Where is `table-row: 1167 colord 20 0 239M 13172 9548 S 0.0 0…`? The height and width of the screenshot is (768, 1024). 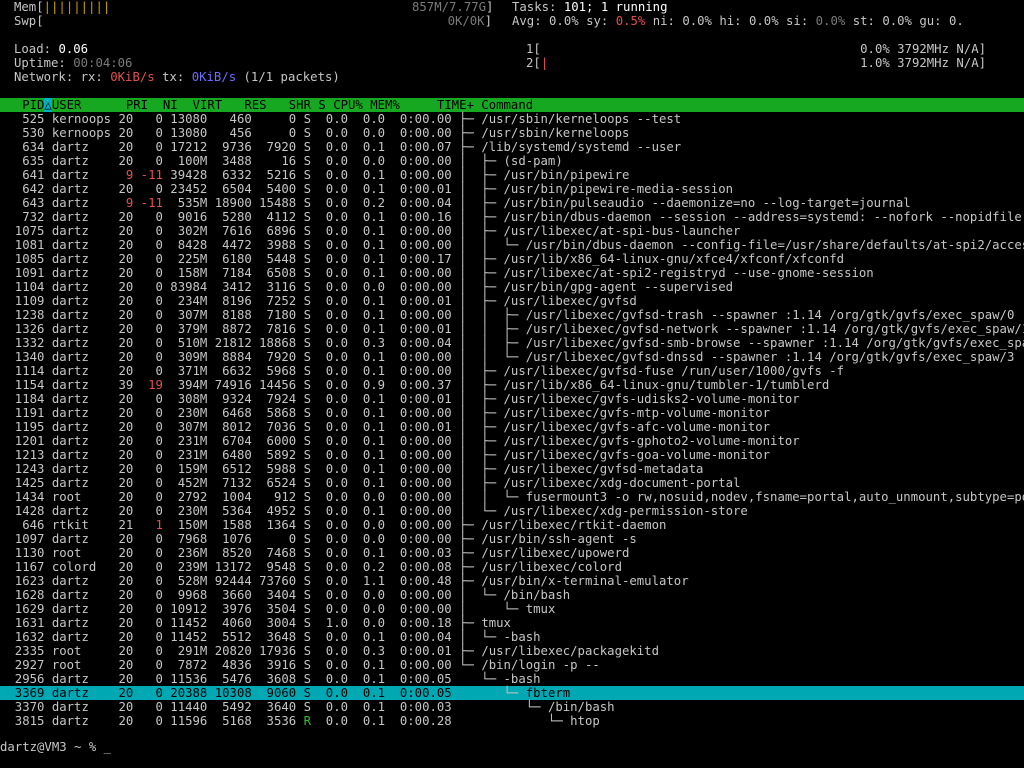 table-row: 1167 colord 20 0 239M 13172 9548 S 0.0 0… is located at coordinates (512, 567).